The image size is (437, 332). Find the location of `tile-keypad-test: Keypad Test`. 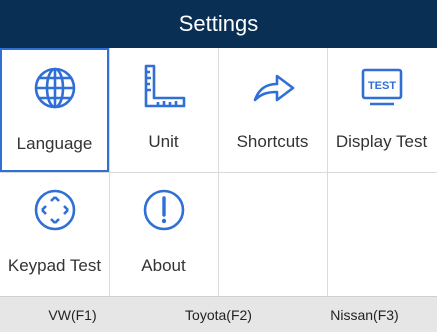

tile-keypad-test: Keypad Test is located at coordinates (54, 234).